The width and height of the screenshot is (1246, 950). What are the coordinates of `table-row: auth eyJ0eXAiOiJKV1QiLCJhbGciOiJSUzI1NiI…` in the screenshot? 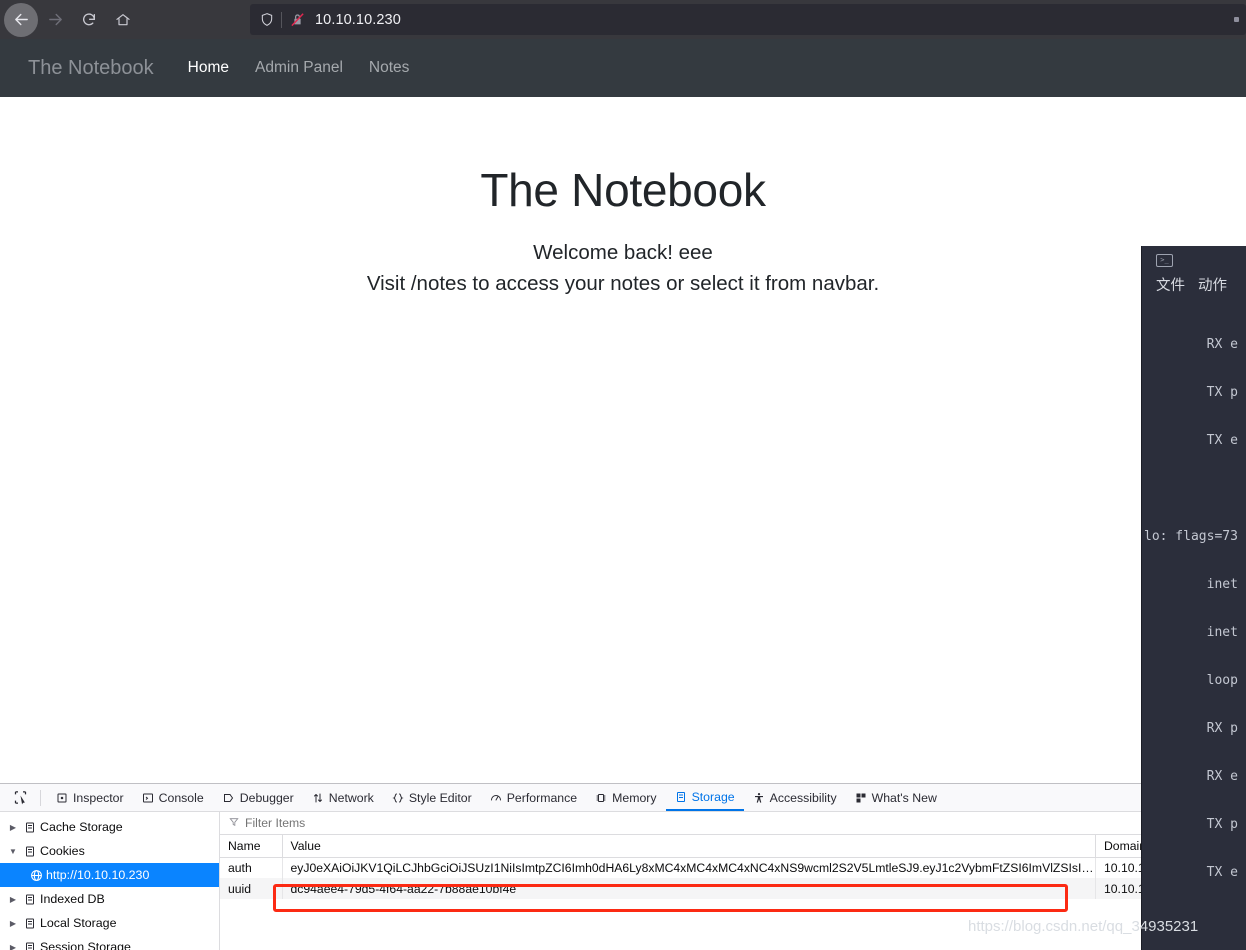 It's located at (733, 867).